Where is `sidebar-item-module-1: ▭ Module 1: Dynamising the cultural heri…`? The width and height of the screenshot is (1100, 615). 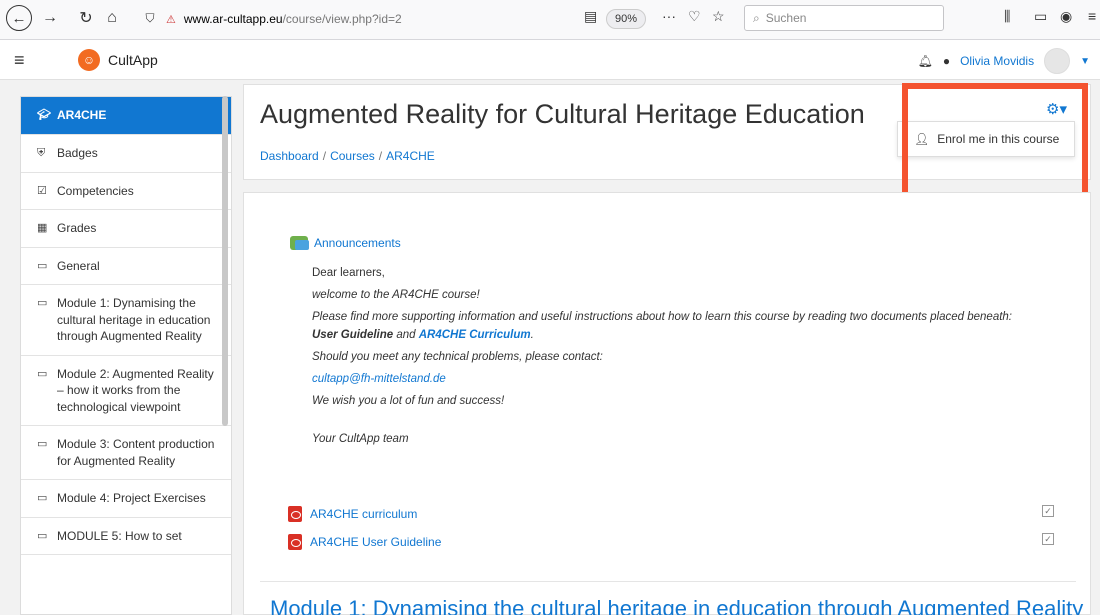 sidebar-item-module-1: ▭ Module 1: Dynamising the cultural heri… is located at coordinates (126, 320).